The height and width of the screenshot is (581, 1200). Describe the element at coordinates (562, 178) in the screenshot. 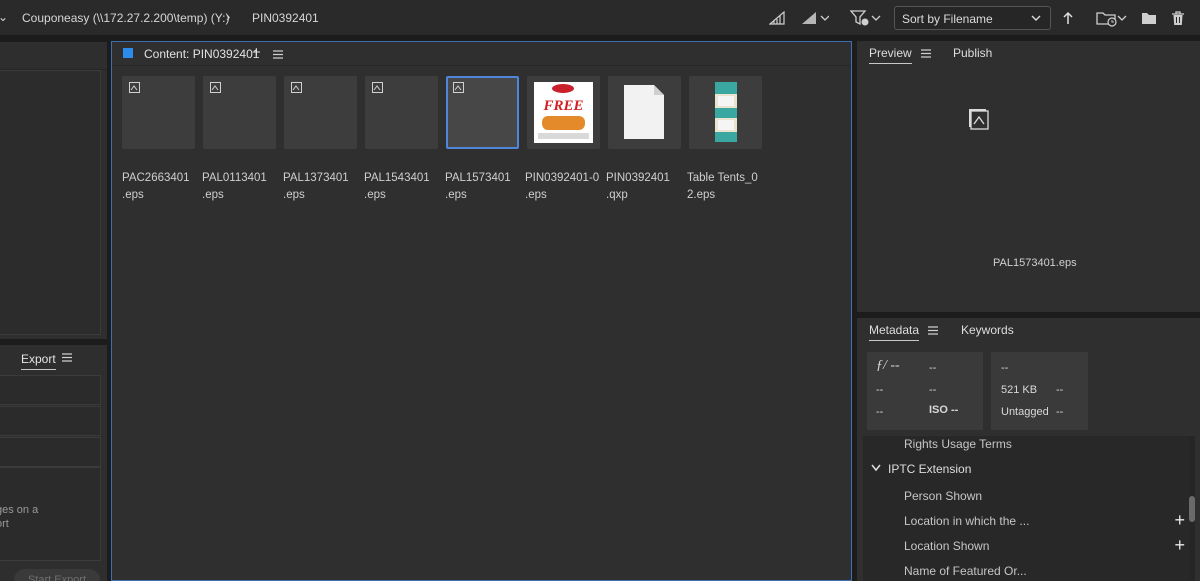

I see `file-name-line: PIN0392401-0` at that location.